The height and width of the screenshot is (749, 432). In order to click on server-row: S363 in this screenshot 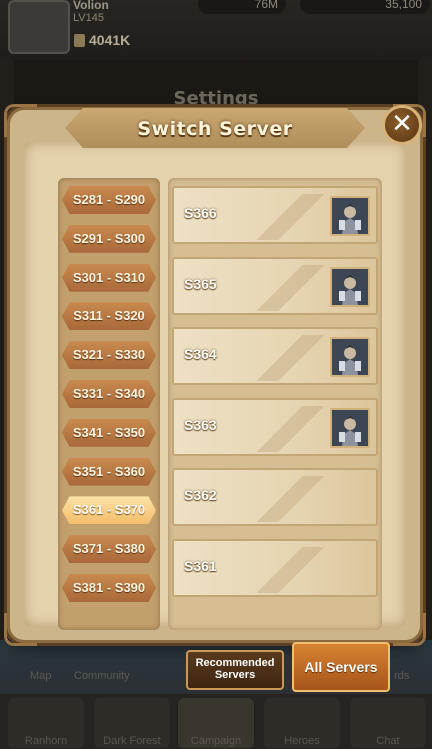, I will do `click(275, 426)`.